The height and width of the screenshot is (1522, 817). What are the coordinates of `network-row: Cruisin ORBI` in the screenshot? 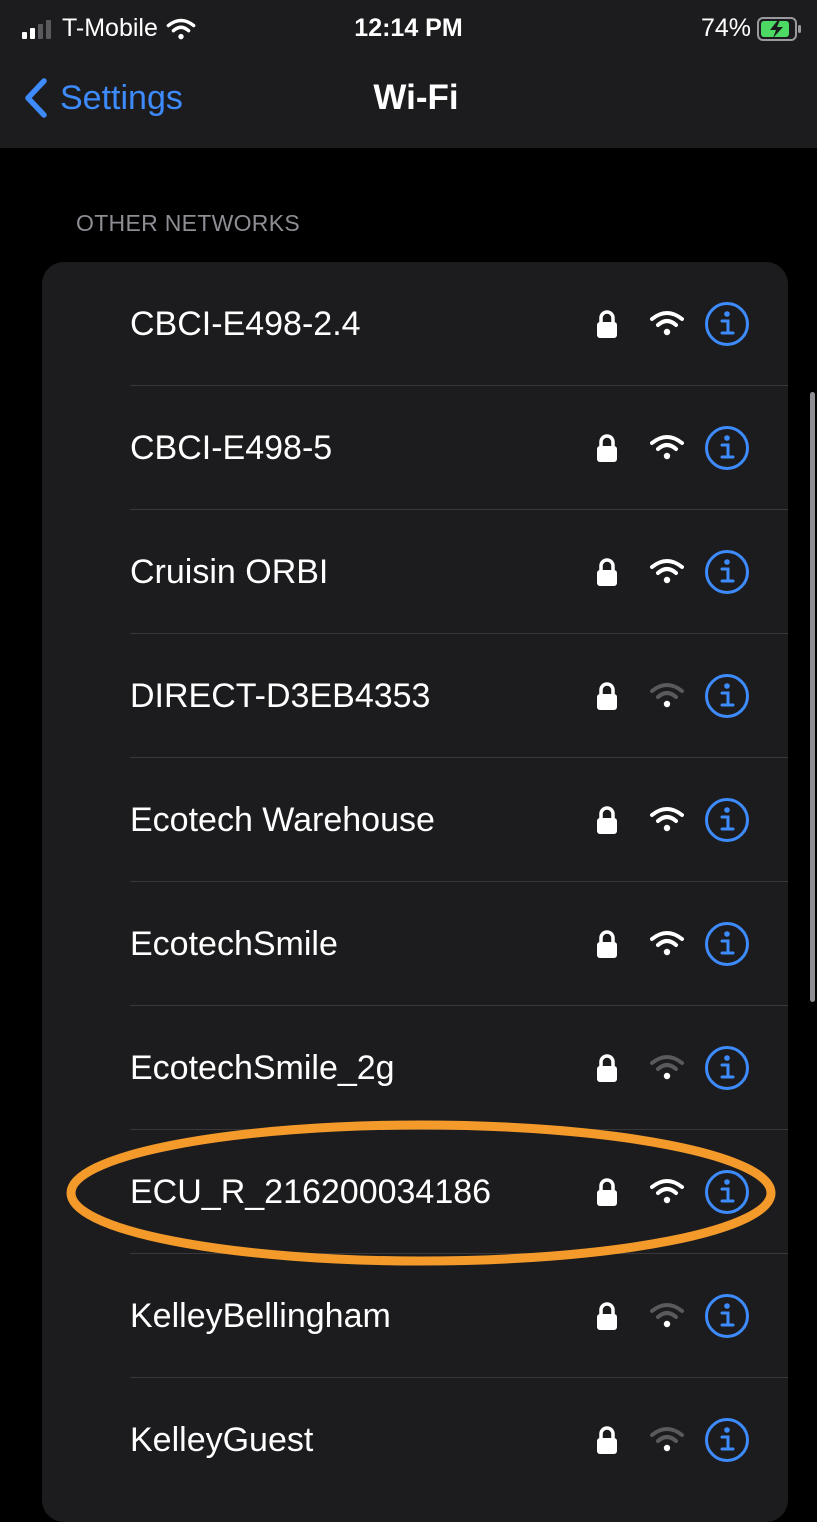 It's located at (415, 572).